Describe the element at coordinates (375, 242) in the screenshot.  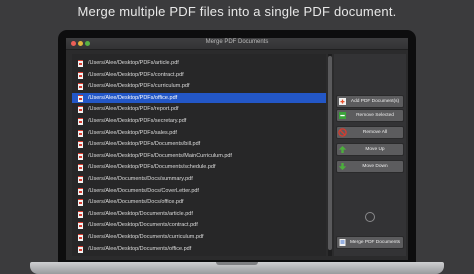
I see `merge-label: Merge PDF Documents` at that location.